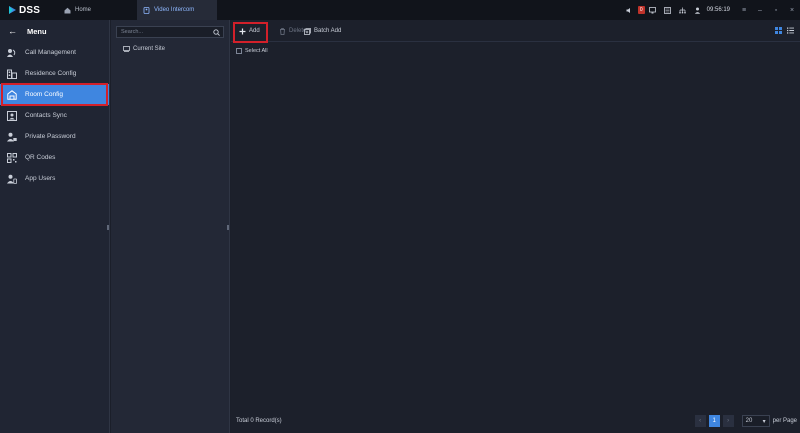  I want to click on view-toggle, so click(782, 30).